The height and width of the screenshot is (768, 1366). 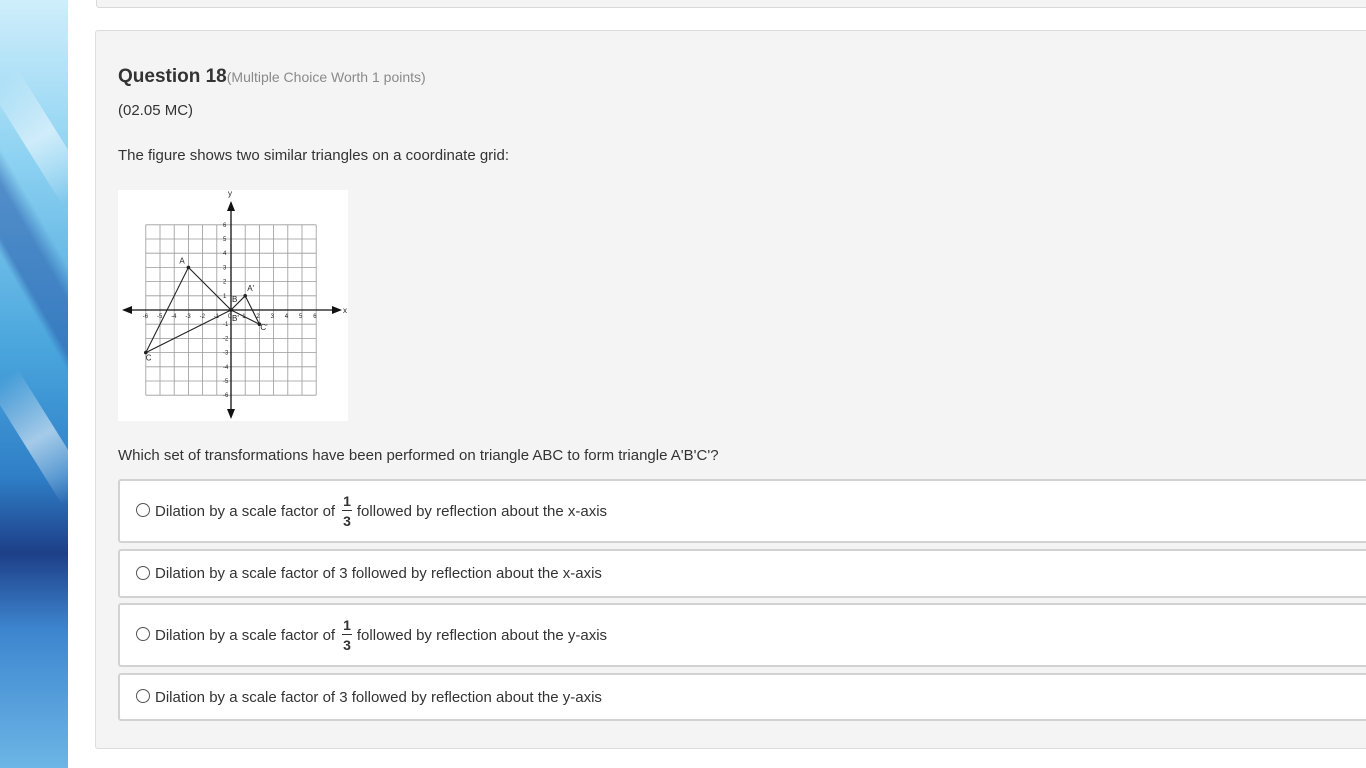 I want to click on y-tick-label: -6, so click(x=226, y=396).